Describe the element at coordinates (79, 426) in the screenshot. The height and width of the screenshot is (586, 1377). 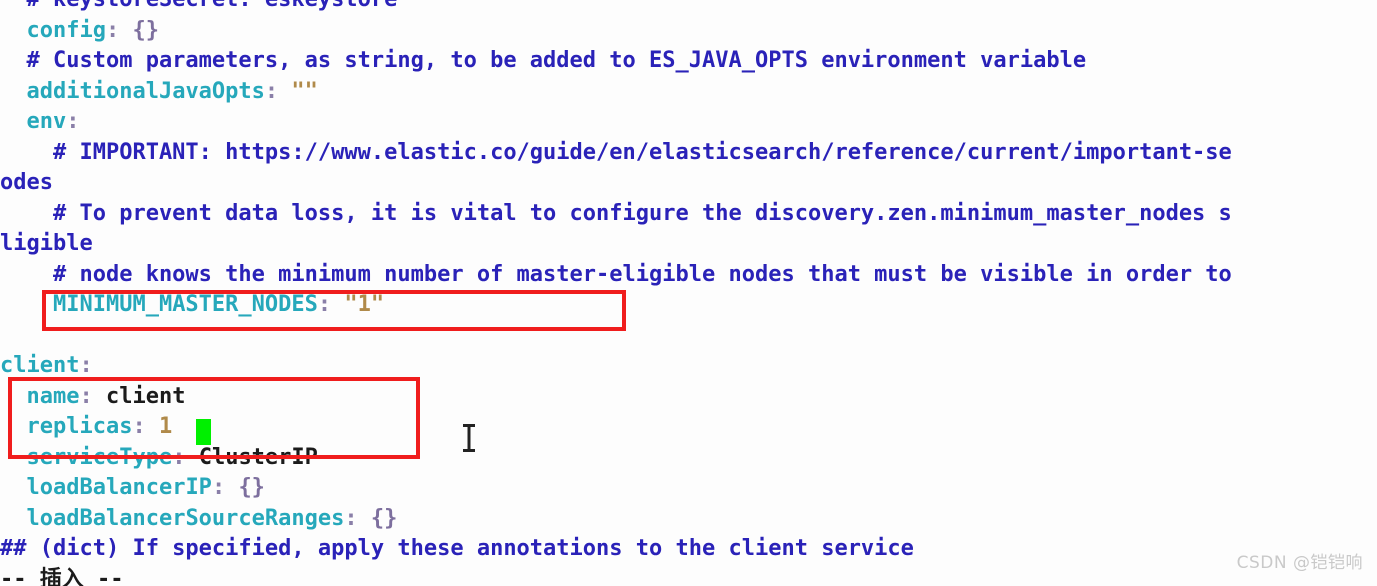
I see `code-token: replicas` at that location.